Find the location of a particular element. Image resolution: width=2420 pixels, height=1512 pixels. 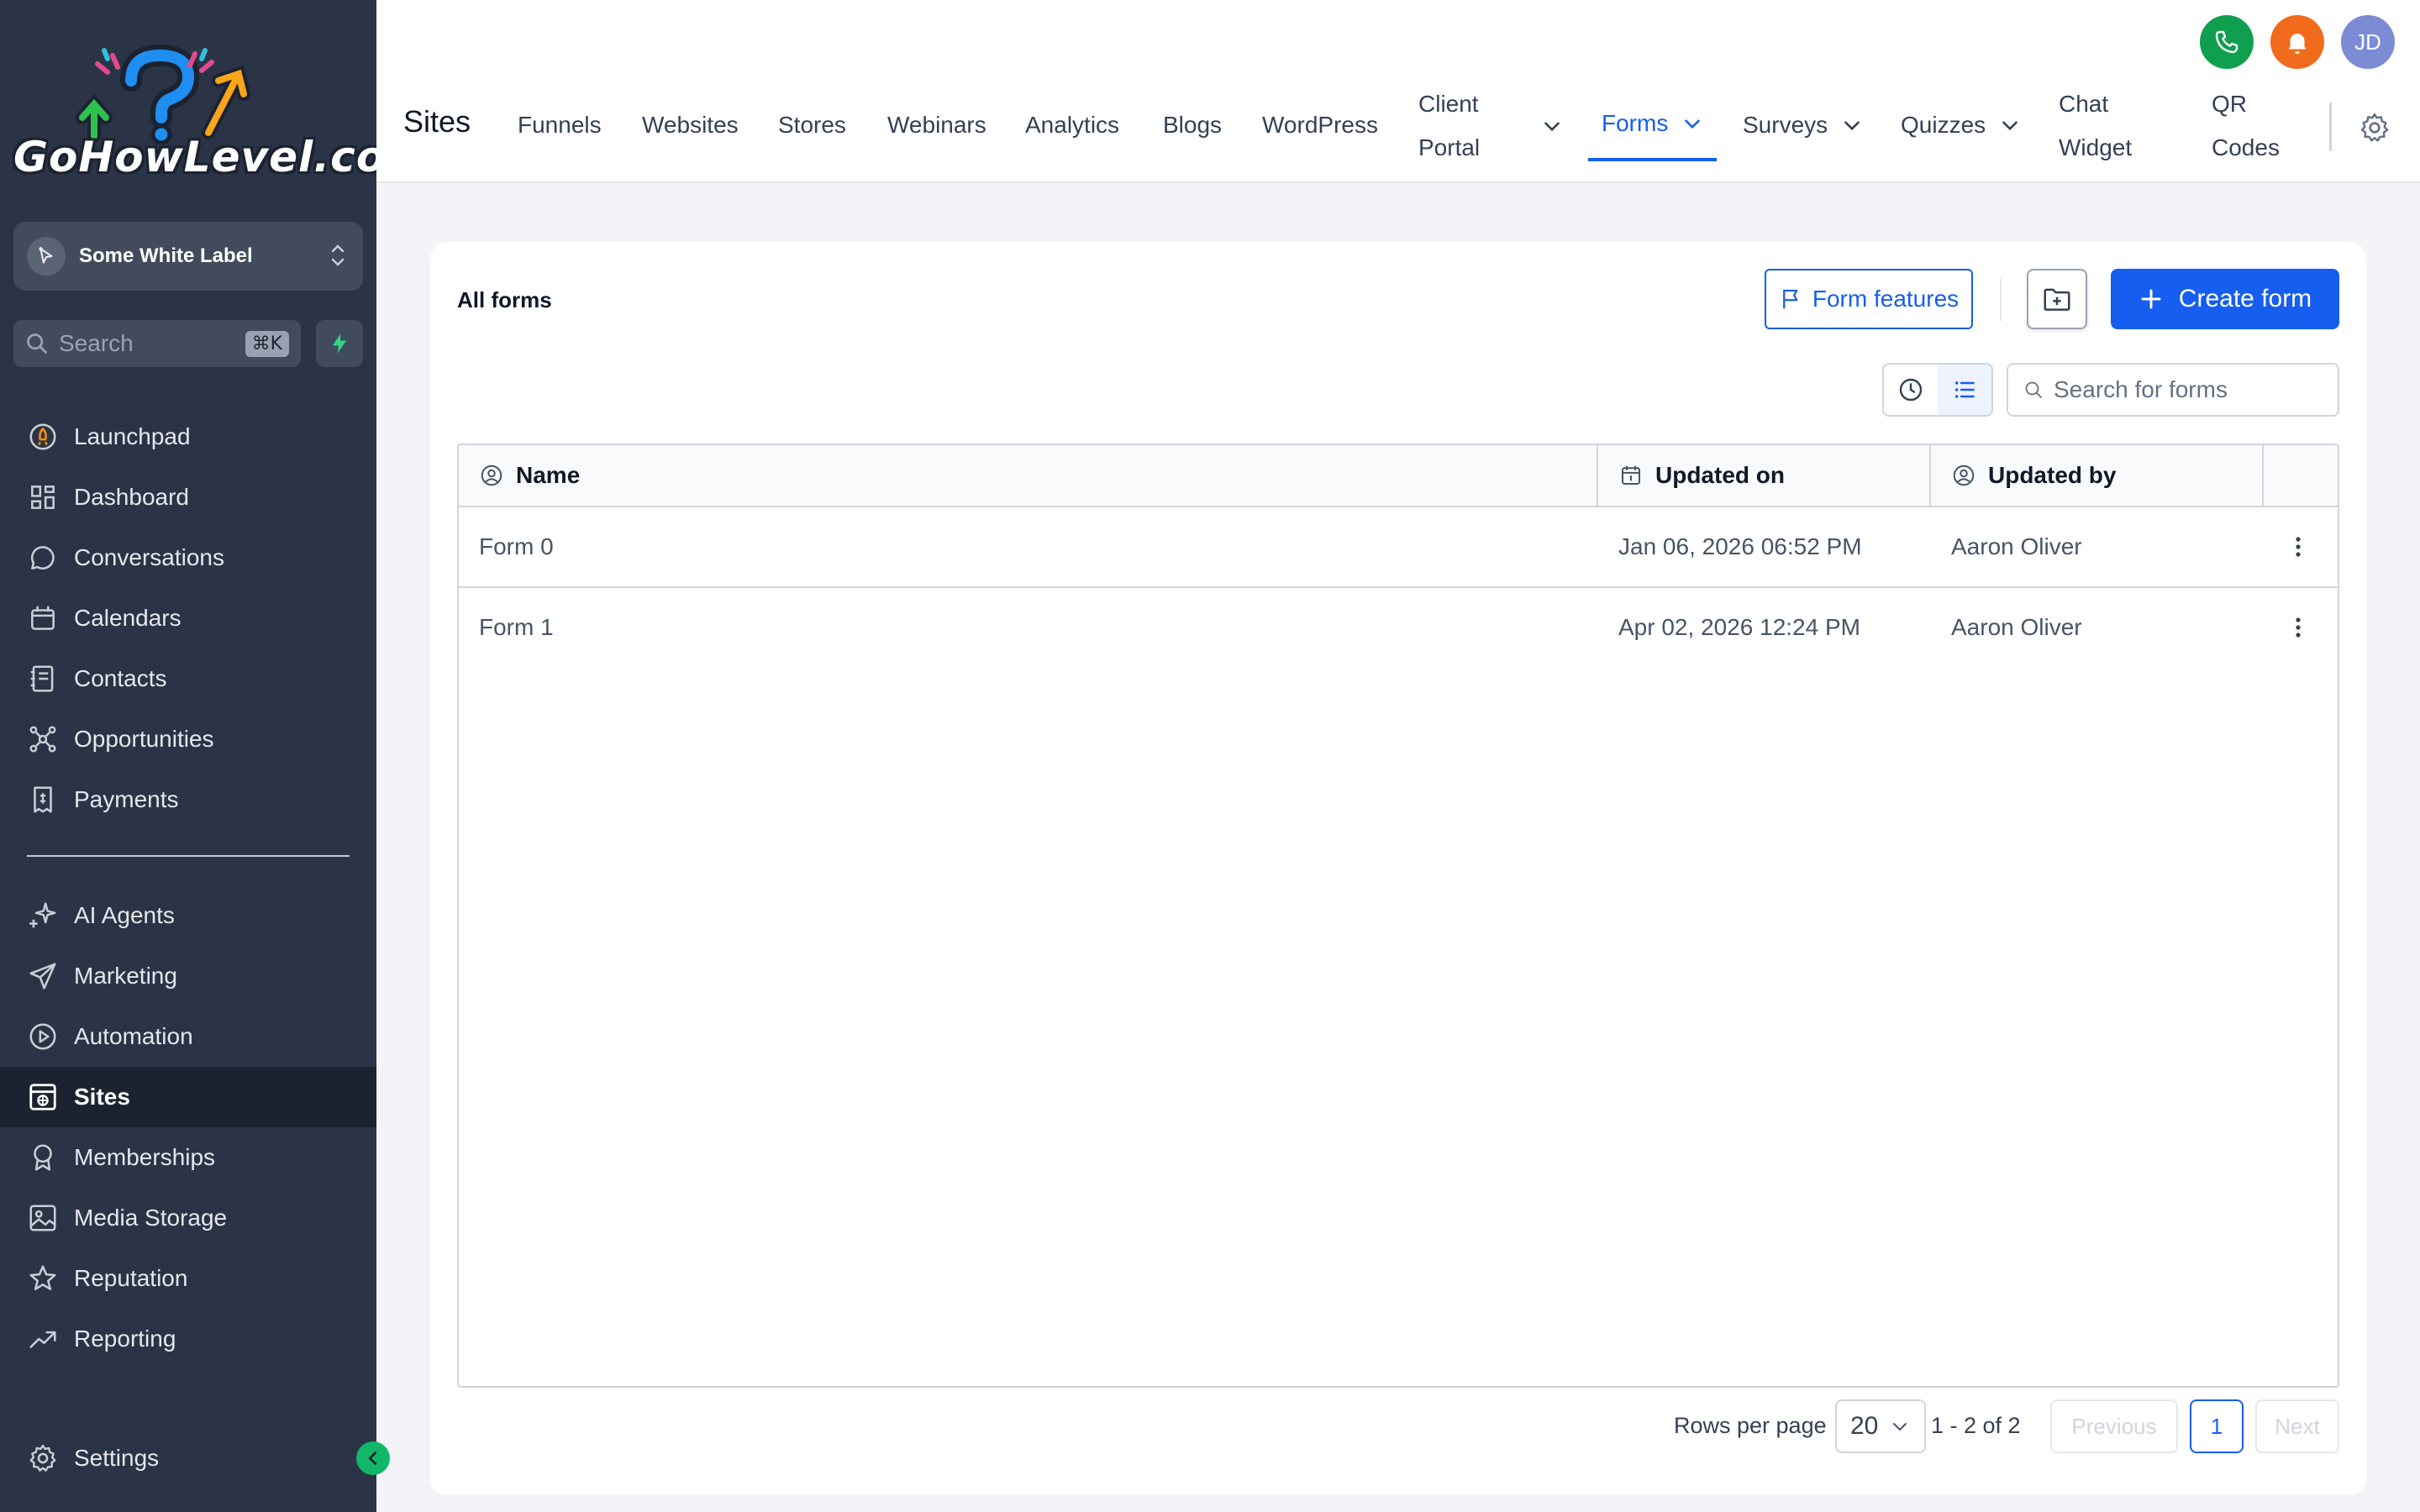

tab-wordpress: WordPress is located at coordinates (1320, 125).